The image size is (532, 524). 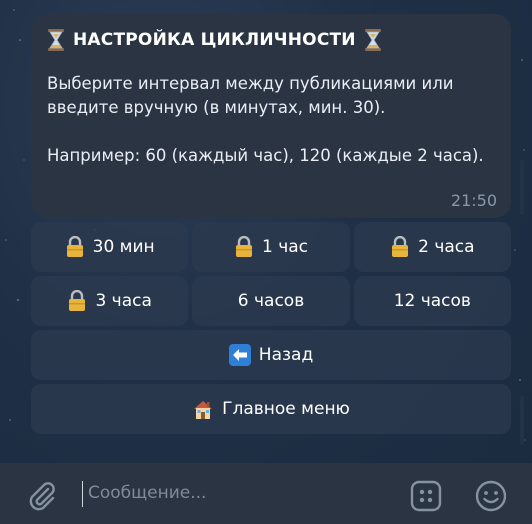 I want to click on message-input, so click(x=238, y=493).